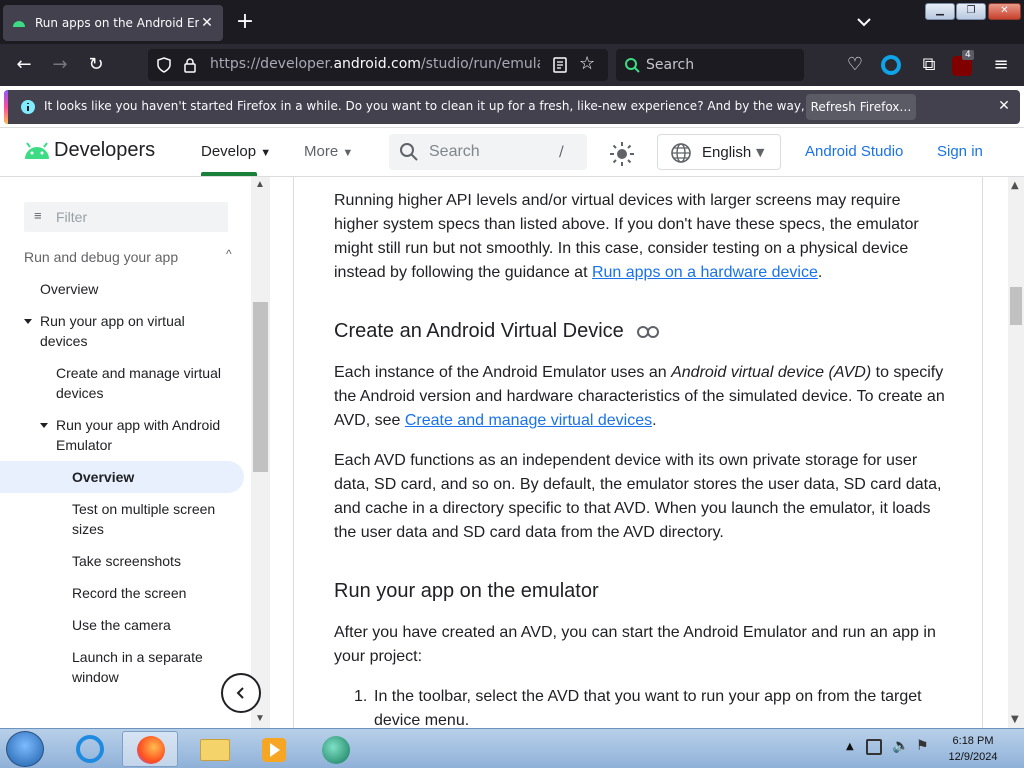 The height and width of the screenshot is (768, 1024). What do you see at coordinates (236, 151) in the screenshot?
I see `nav-develop: Develop ▼` at bounding box center [236, 151].